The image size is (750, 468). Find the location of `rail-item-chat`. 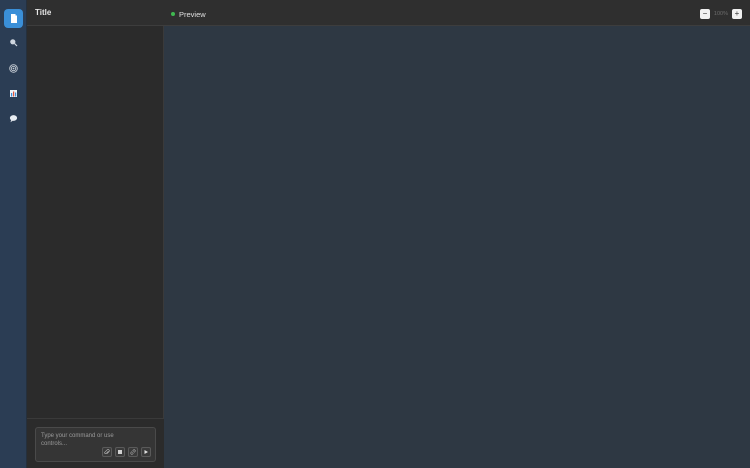

rail-item-chat is located at coordinates (13, 118).